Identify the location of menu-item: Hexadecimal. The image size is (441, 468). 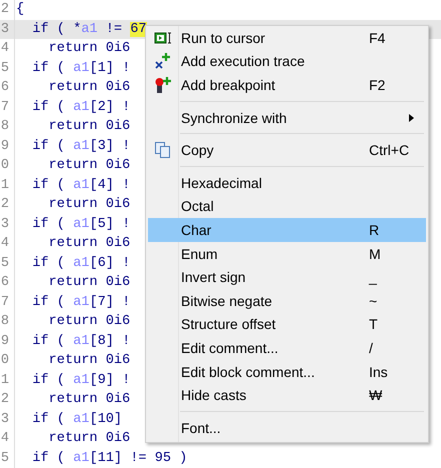
(287, 182).